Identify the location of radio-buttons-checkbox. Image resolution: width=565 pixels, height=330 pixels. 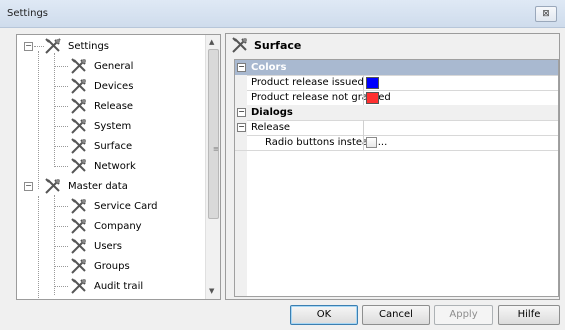
(371, 142).